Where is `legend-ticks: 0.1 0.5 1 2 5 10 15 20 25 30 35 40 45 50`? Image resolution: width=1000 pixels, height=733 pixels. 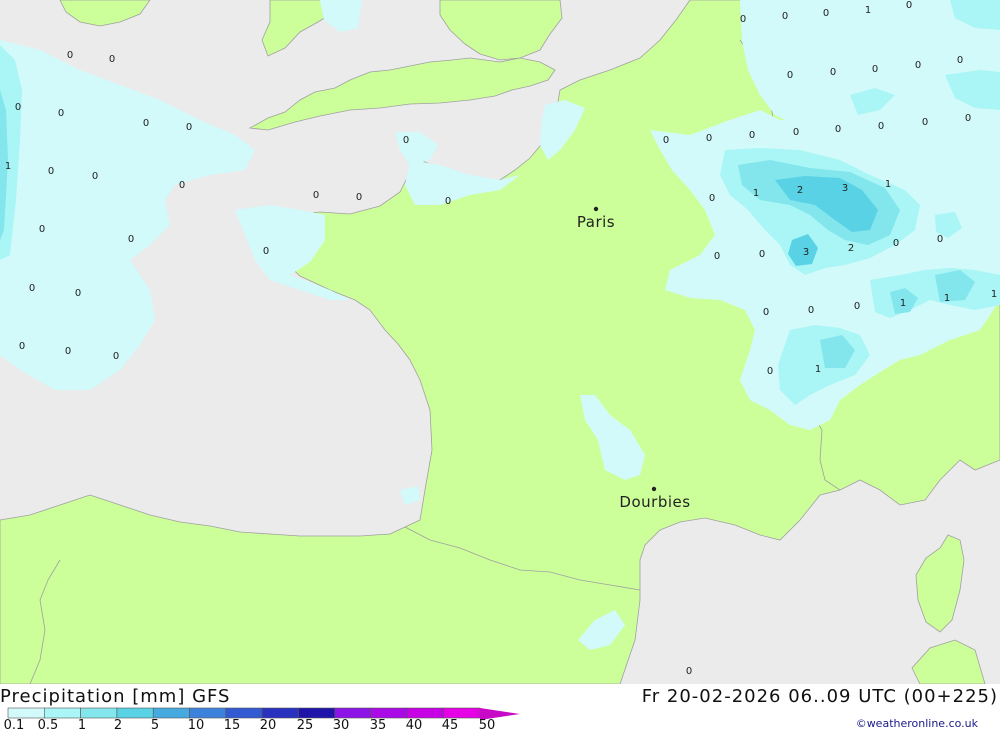 legend-ticks: 0.1 0.5 1 2 5 10 15 20 25 30 35 40 45 50 is located at coordinates (260, 725).